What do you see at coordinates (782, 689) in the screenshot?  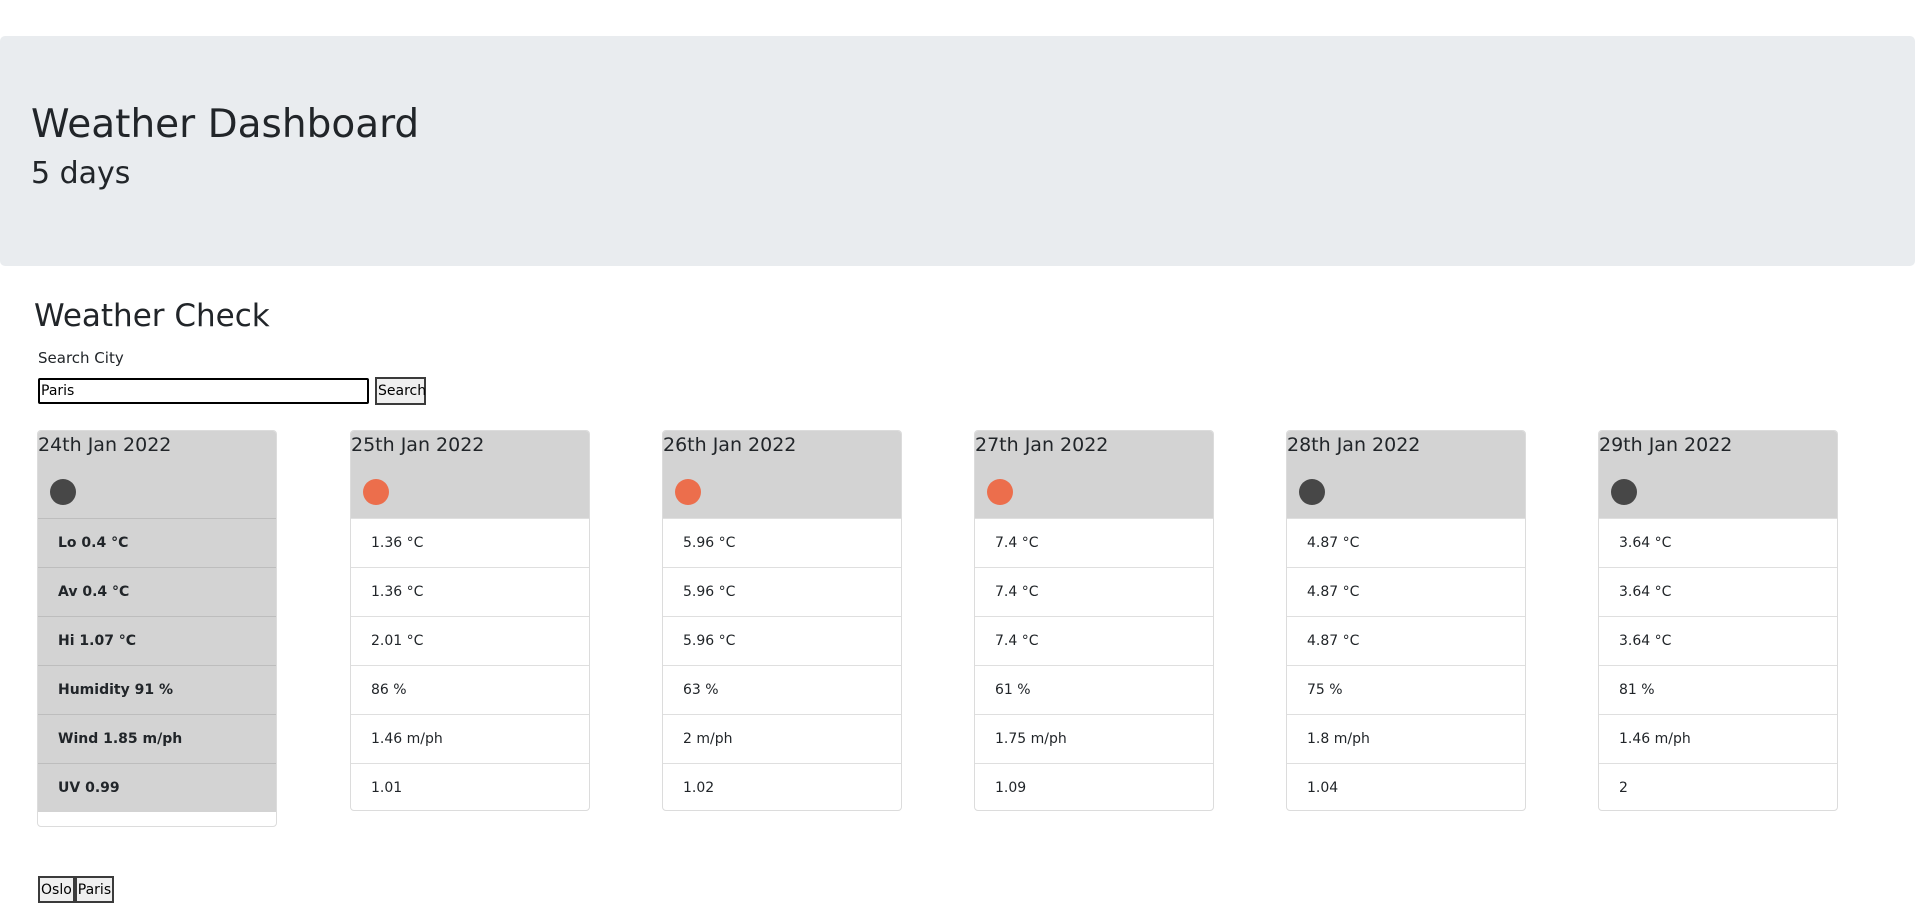 I see `humidity: 63 %` at bounding box center [782, 689].